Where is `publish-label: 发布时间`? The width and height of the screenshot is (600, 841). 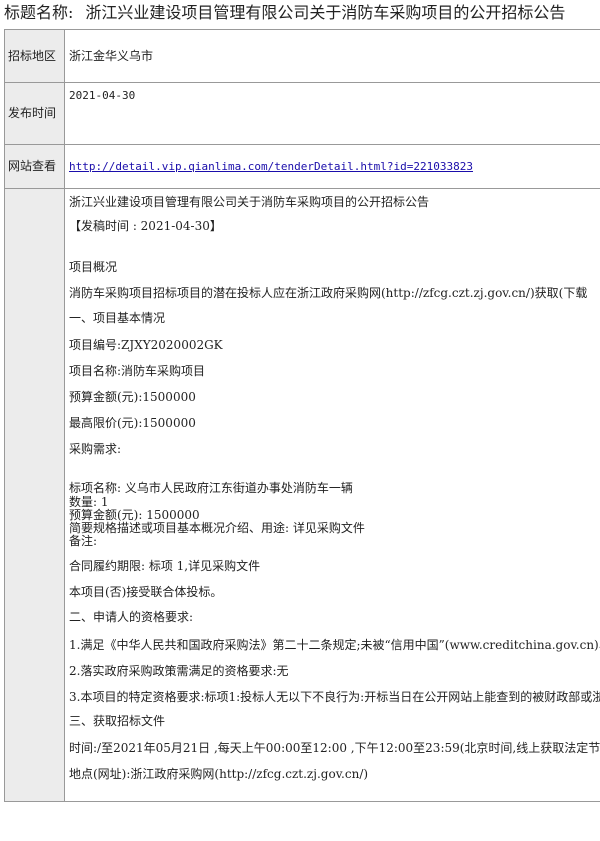
publish-label: 发布时间 is located at coordinates (34, 113).